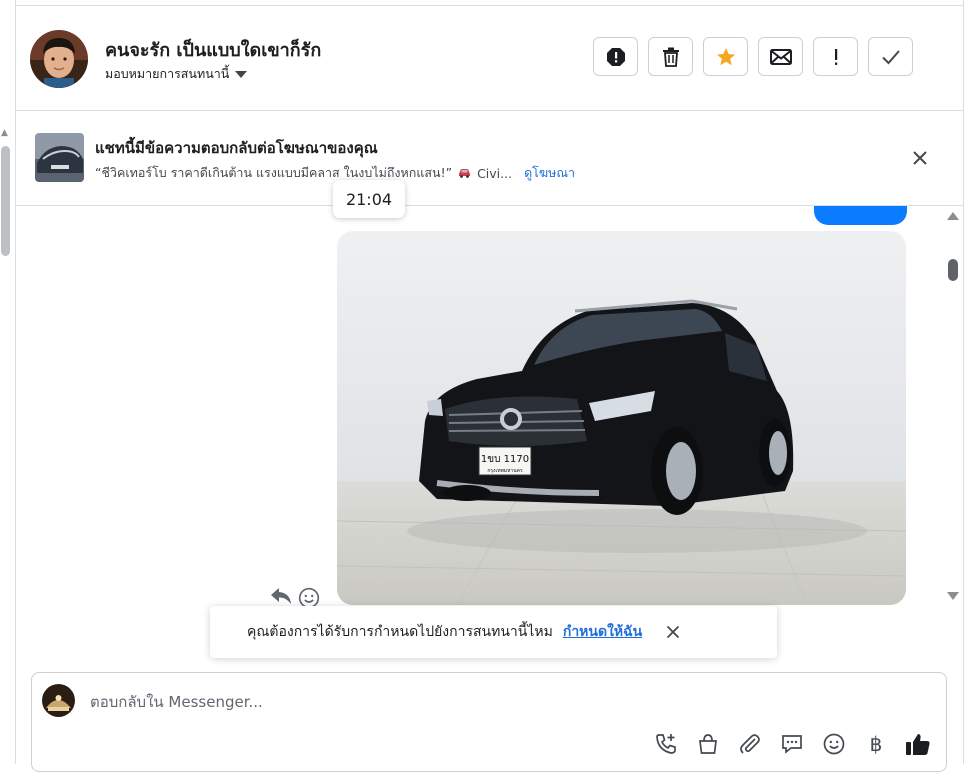 The image size is (965, 772). I want to click on done-button, so click(890, 56).